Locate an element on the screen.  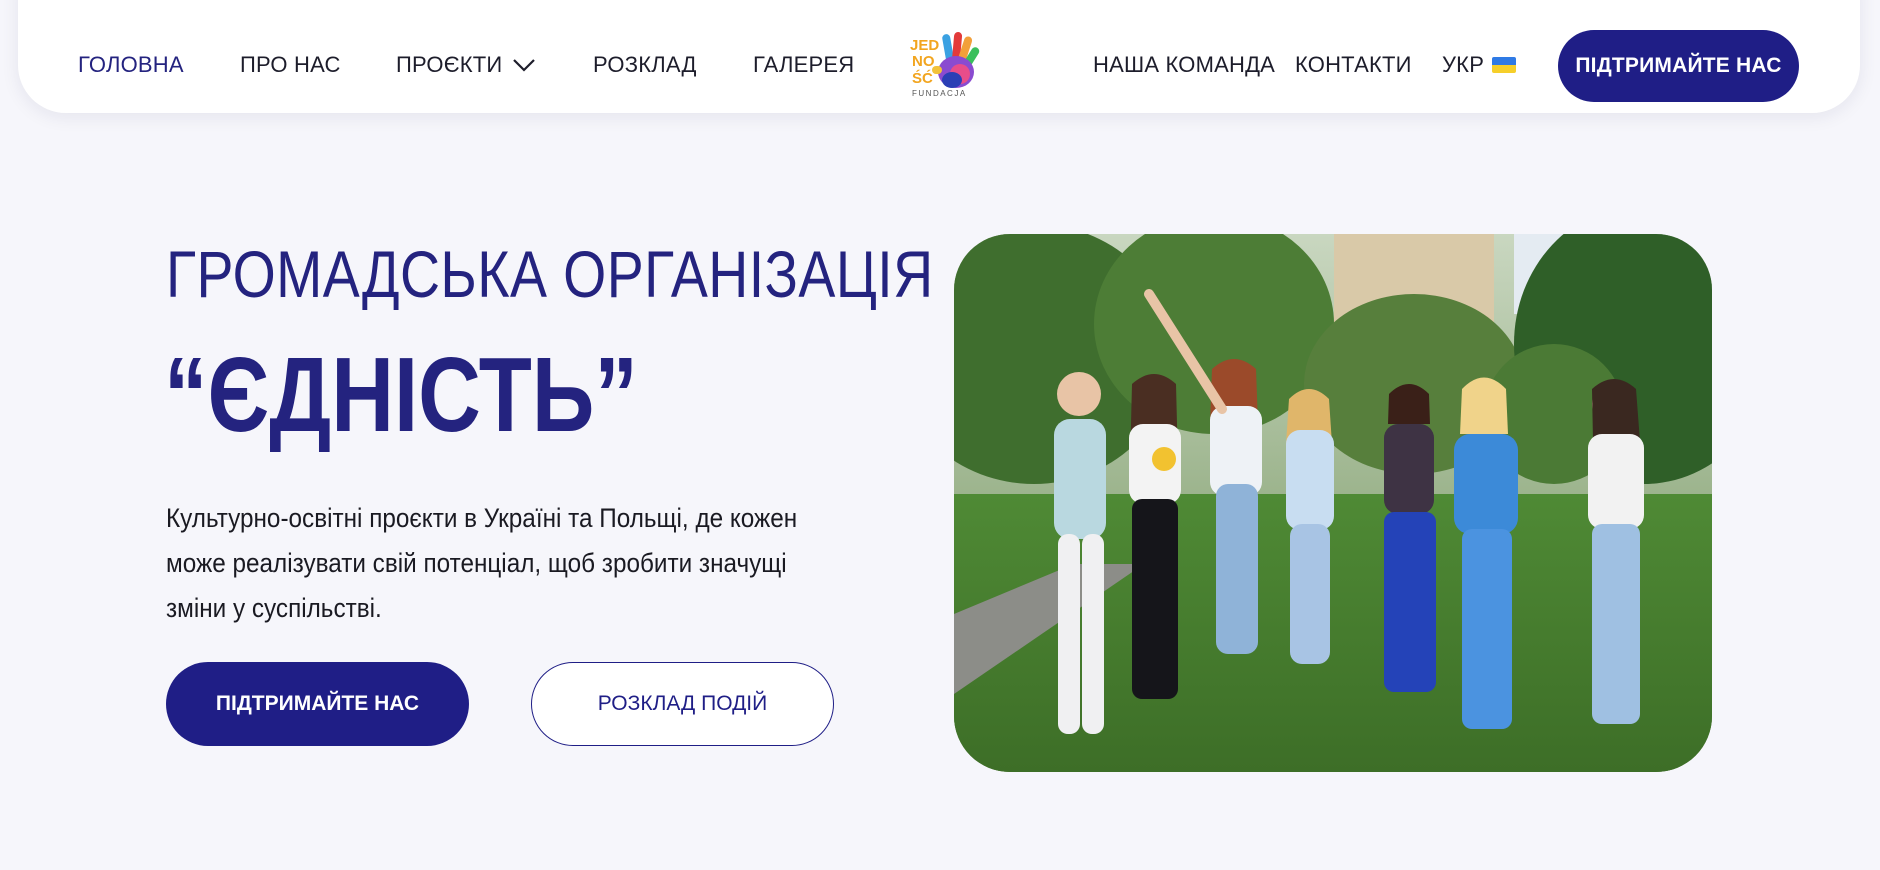
hero-title: ГРОМАДСЬКА ОРГАНІЗАЦІЯ is located at coordinates (550, 274).